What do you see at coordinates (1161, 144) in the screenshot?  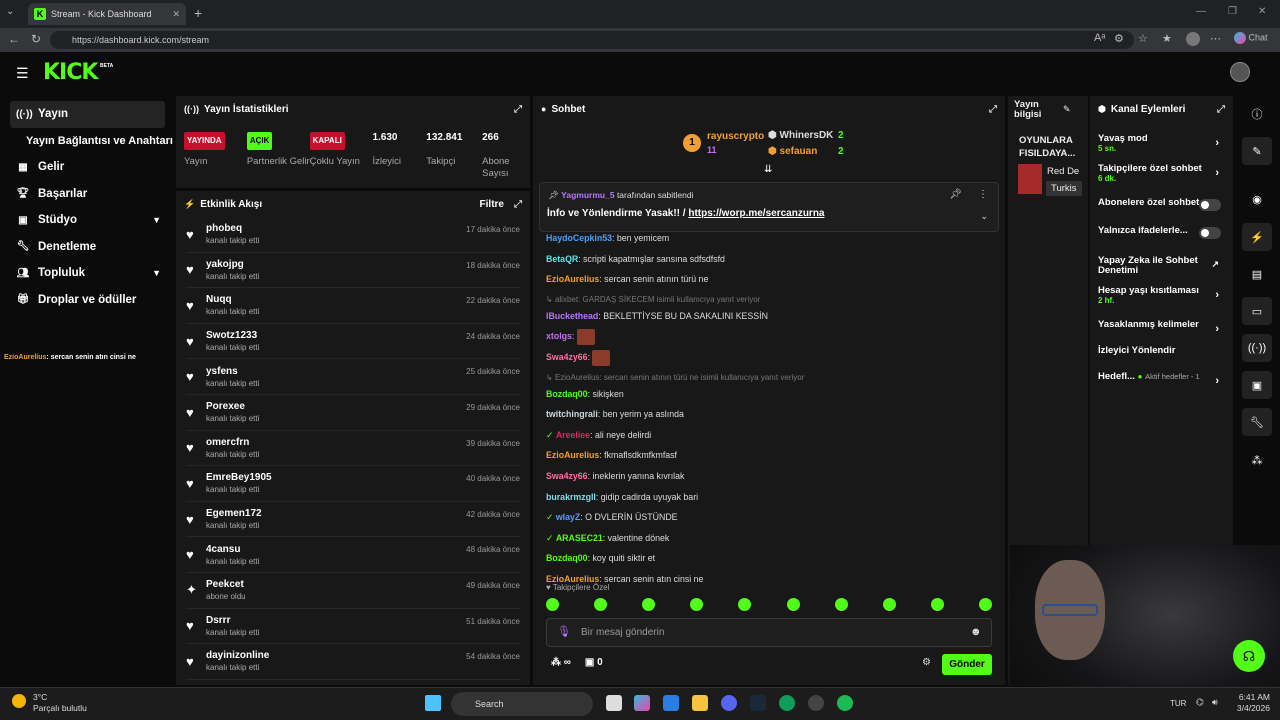 I see `channel-action-item: Yavaş mod 5 sn. ›` at bounding box center [1161, 144].